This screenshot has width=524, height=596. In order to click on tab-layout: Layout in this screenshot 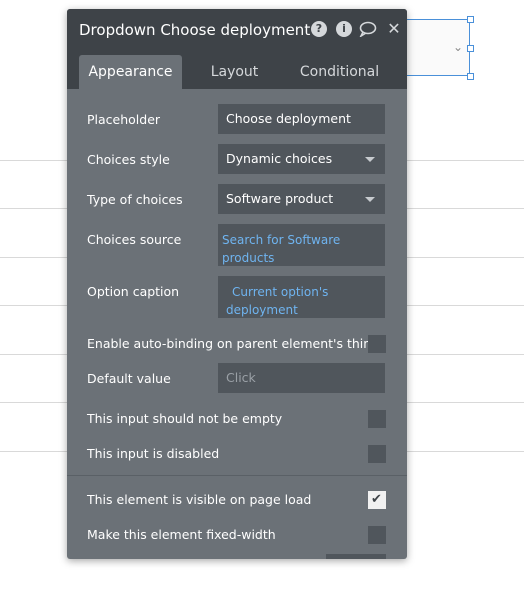, I will do `click(234, 72)`.